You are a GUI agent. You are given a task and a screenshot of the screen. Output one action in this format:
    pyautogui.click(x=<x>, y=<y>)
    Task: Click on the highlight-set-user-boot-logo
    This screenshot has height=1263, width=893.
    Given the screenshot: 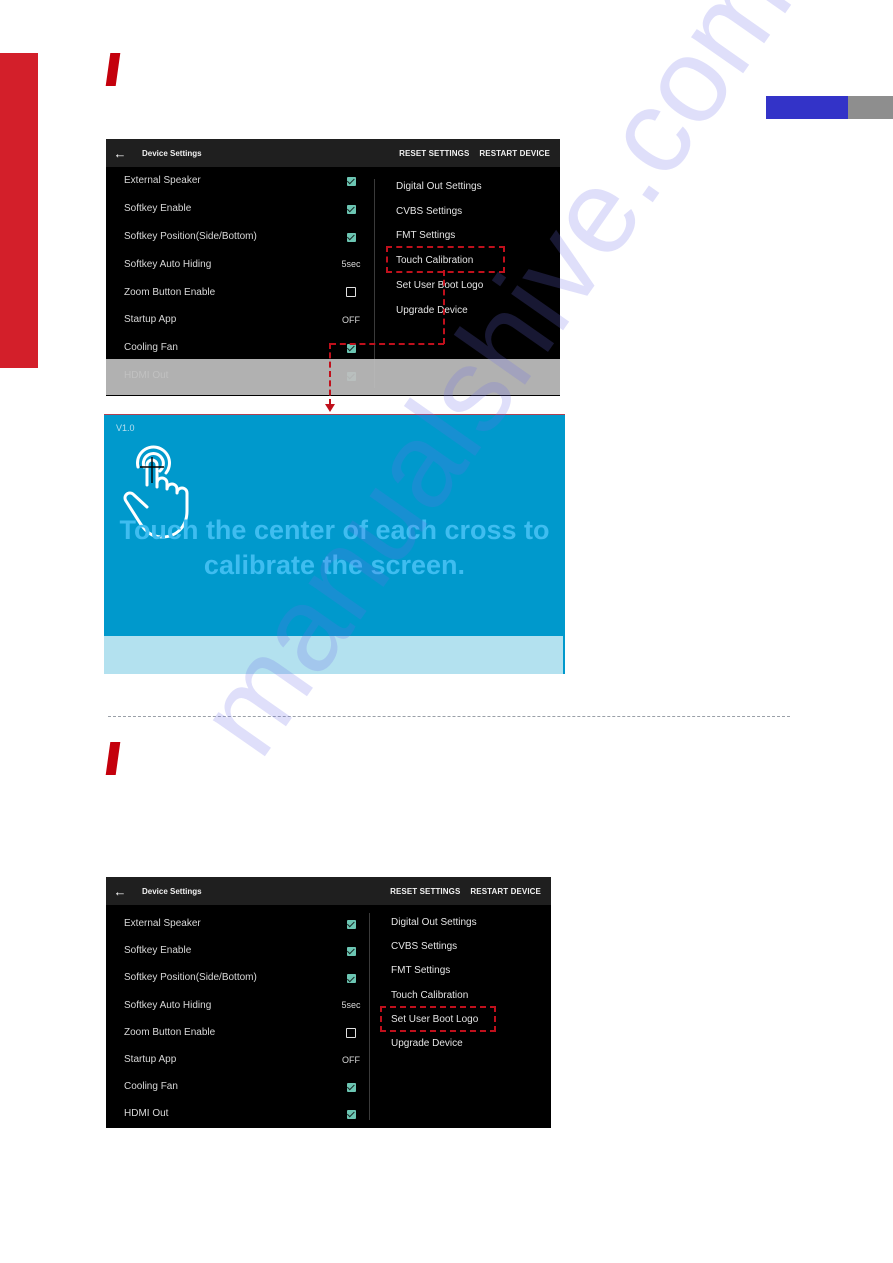 What is the action you would take?
    pyautogui.click(x=438, y=1019)
    